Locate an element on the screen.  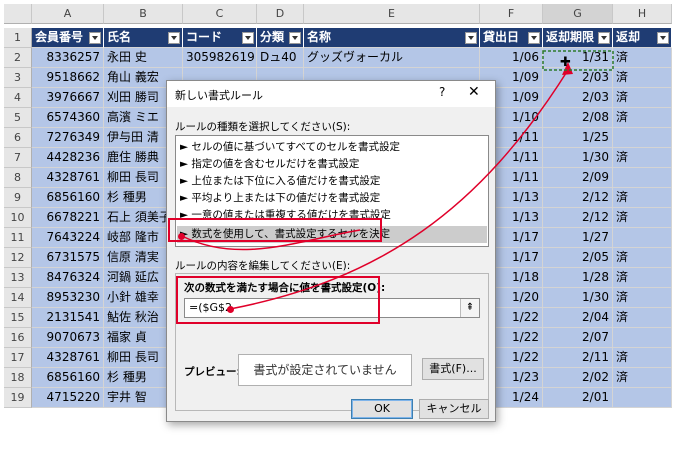
formula-dot is located at coordinates (230, 309).